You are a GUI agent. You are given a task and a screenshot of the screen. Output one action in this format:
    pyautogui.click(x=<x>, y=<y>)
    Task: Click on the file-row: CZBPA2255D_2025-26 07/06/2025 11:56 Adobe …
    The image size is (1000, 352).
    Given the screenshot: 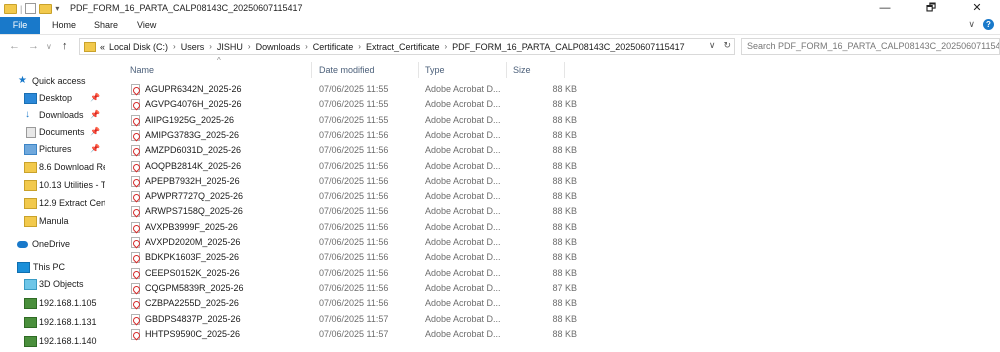 What is the action you would take?
    pyautogui.click(x=404, y=303)
    